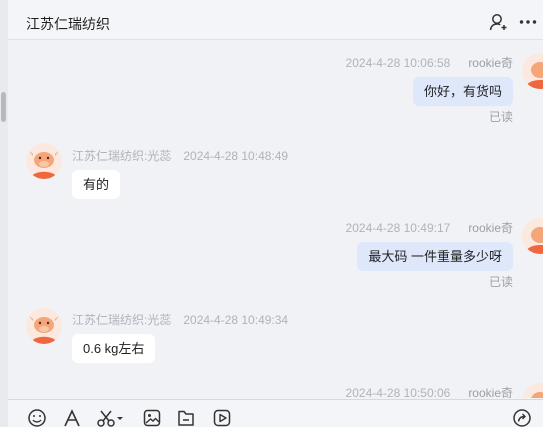  What do you see at coordinates (186, 417) in the screenshot?
I see `file-icon` at bounding box center [186, 417].